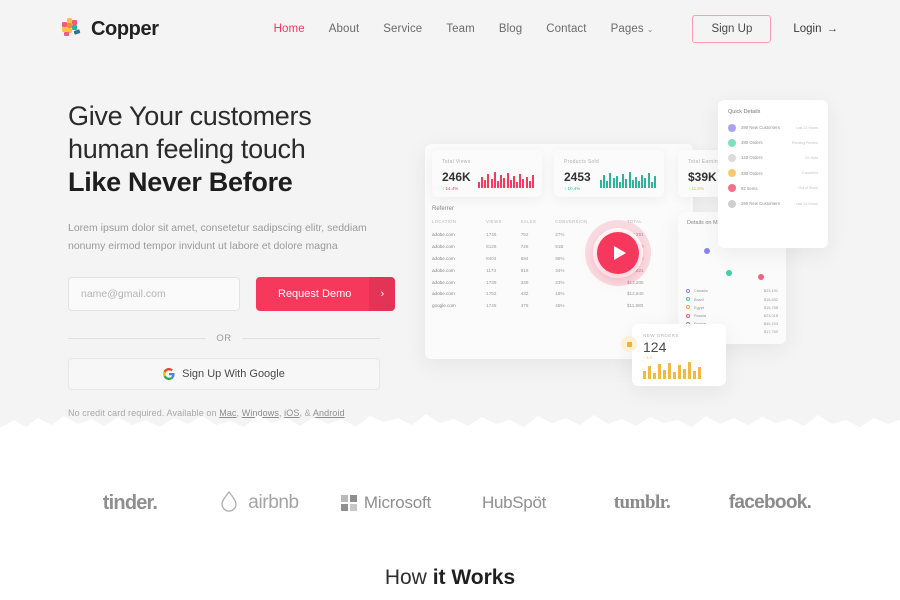  I want to click on sparkline-products-sold, so click(627, 179).